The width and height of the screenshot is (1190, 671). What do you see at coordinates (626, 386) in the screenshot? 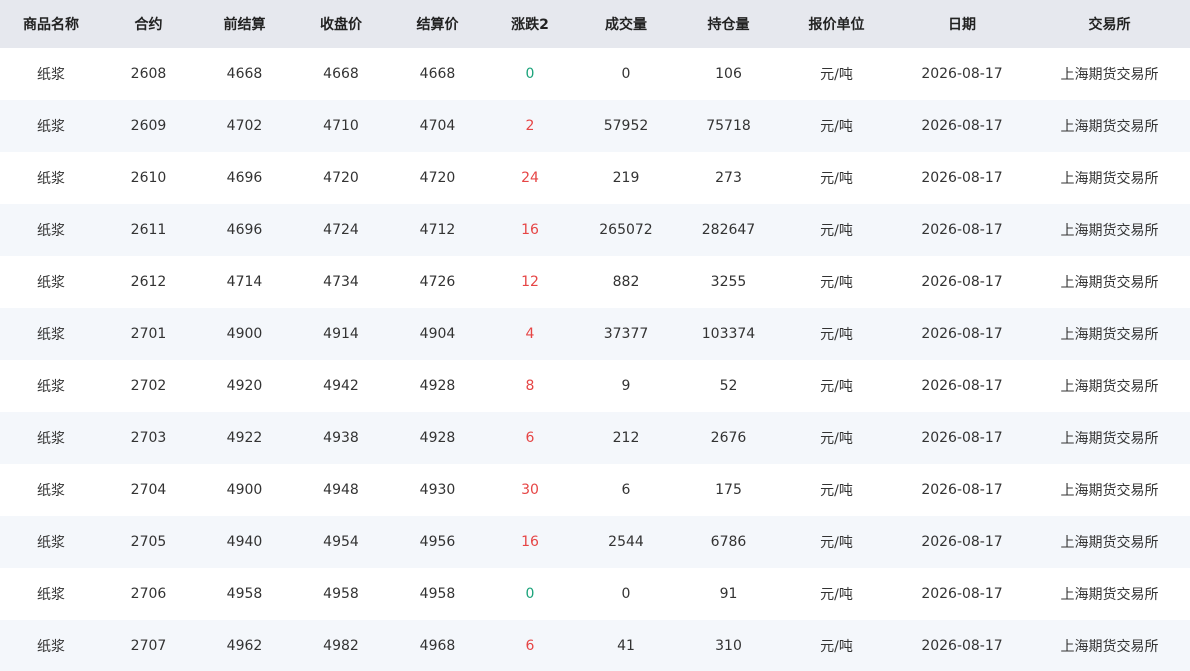
I see `volume-cell: 9` at bounding box center [626, 386].